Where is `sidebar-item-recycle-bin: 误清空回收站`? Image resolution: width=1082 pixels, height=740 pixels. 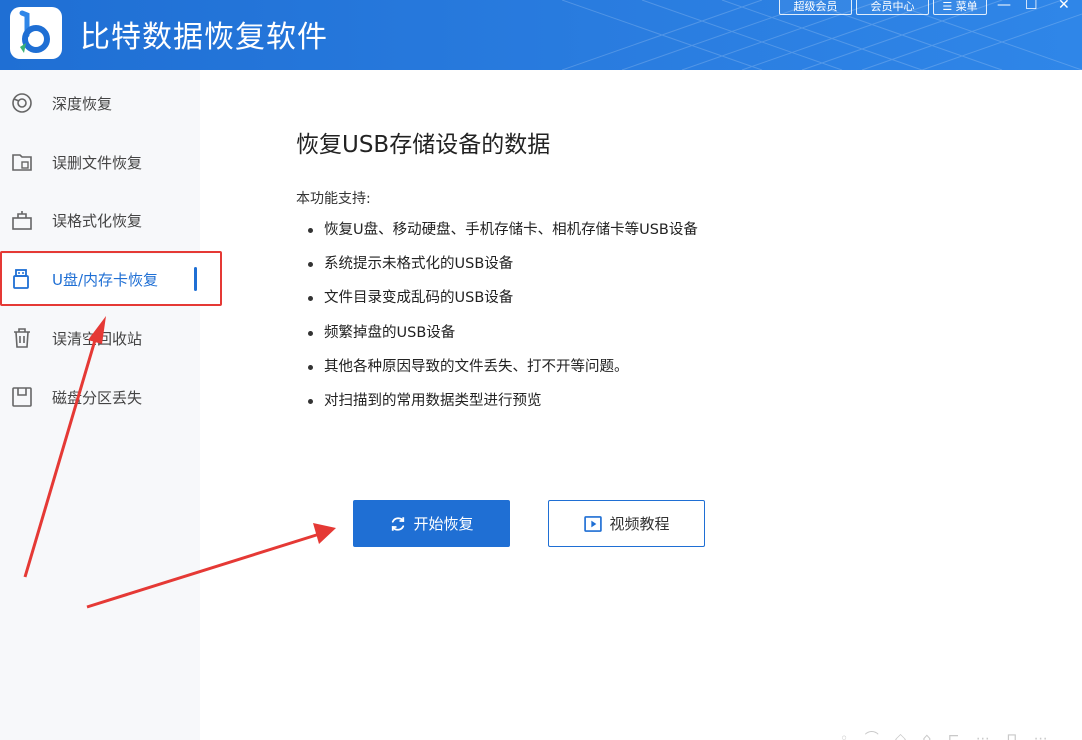 sidebar-item-recycle-bin: 误清空回收站 is located at coordinates (100, 338).